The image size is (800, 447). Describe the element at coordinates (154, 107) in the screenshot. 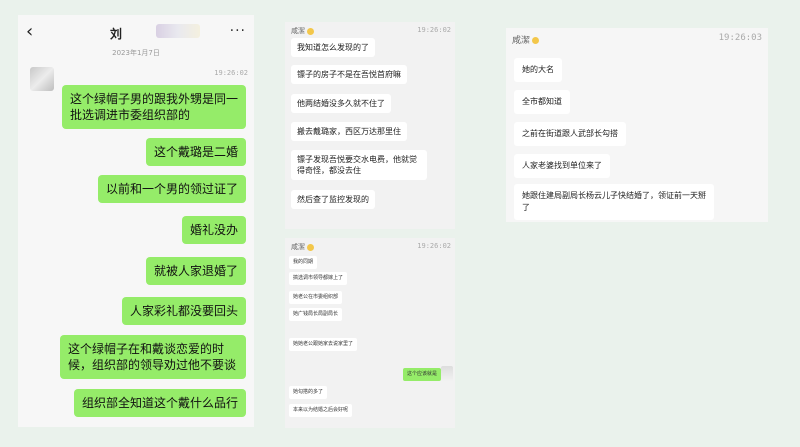

I see `message-bubble: 这个绿帽子男的跟我外甥是同一批选调进市委组织部的` at that location.